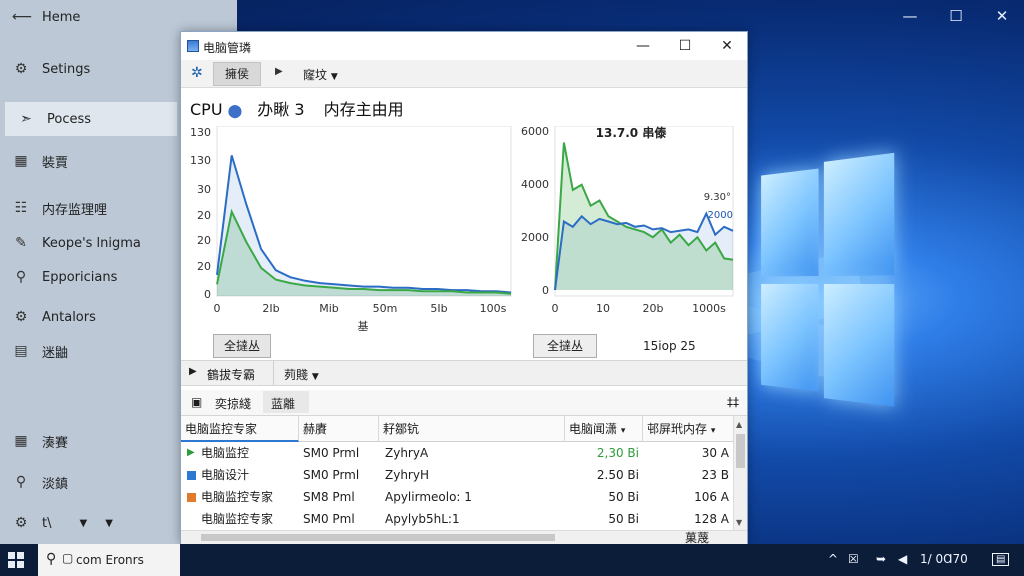 The height and width of the screenshot is (576, 1024). What do you see at coordinates (457, 475) in the screenshot?
I see `table-row: 电脑设汁 SM0 Prml ZyhryH 2.50 Bi 23 B` at bounding box center [457, 475].